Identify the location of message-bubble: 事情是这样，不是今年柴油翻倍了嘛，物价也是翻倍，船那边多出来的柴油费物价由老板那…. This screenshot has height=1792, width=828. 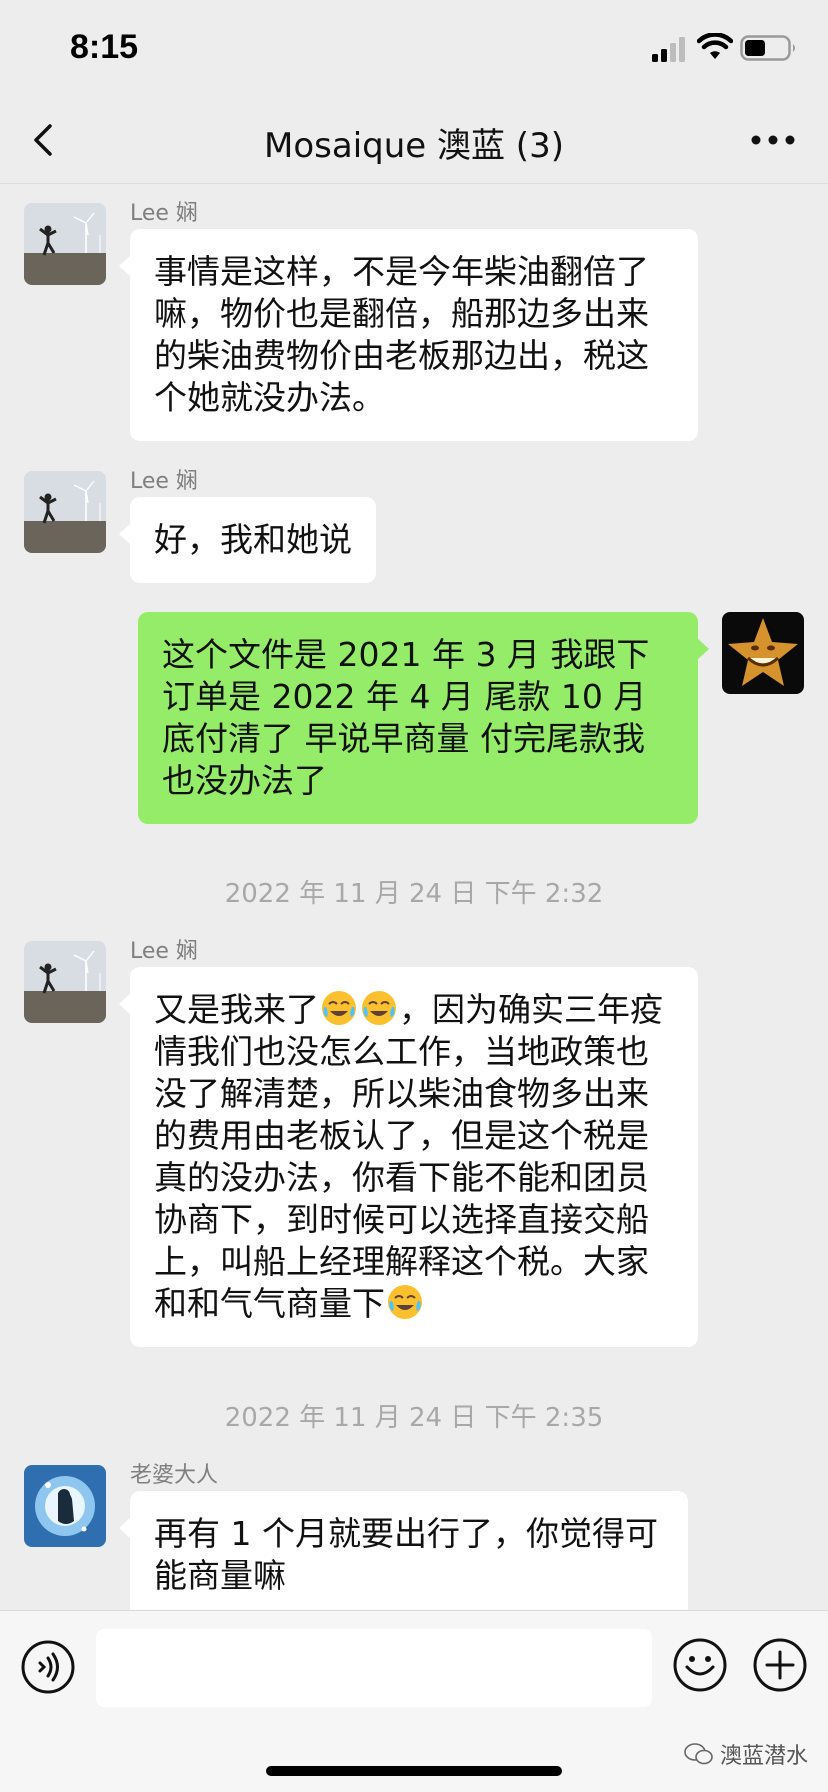
(408, 335).